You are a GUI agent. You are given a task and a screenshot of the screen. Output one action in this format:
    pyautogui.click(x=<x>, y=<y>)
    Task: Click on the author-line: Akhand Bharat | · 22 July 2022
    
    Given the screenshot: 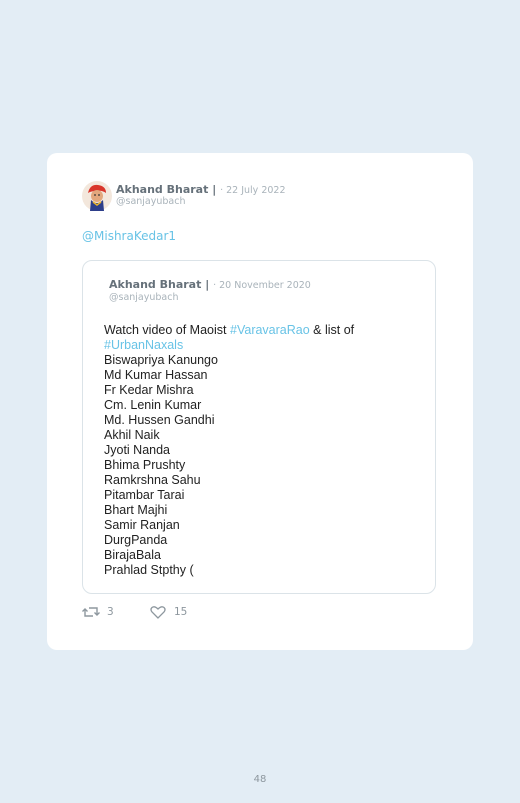 What is the action you would take?
    pyautogui.click(x=201, y=189)
    